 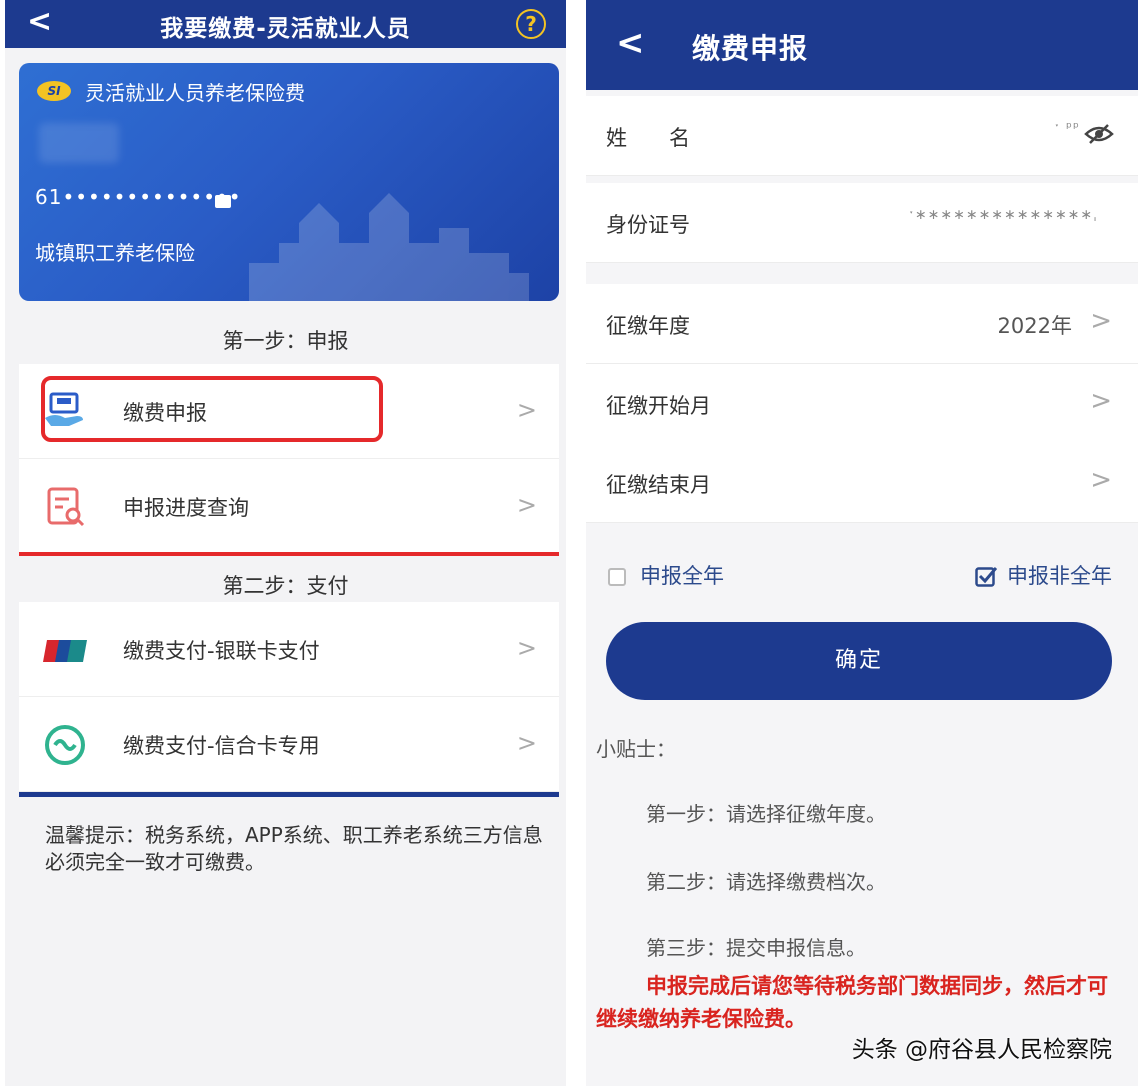 What do you see at coordinates (66, 507) in the screenshot?
I see `document-search-icon` at bounding box center [66, 507].